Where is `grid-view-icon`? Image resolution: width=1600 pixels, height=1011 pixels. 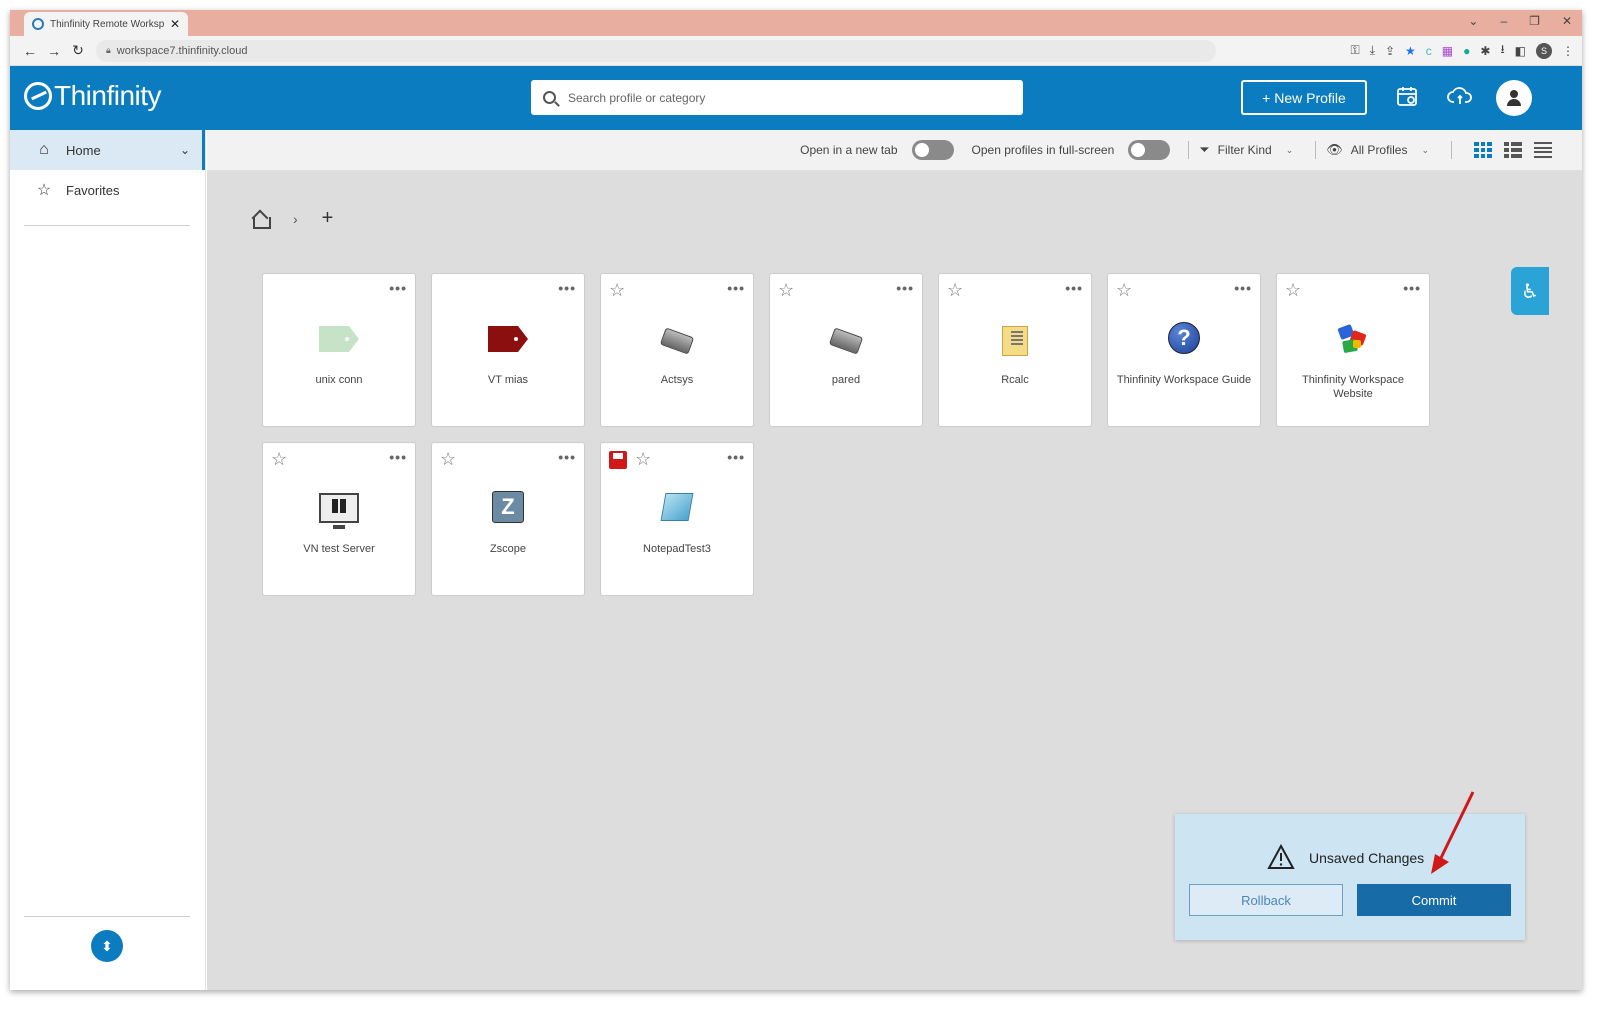
grid-view-icon is located at coordinates (1483, 150).